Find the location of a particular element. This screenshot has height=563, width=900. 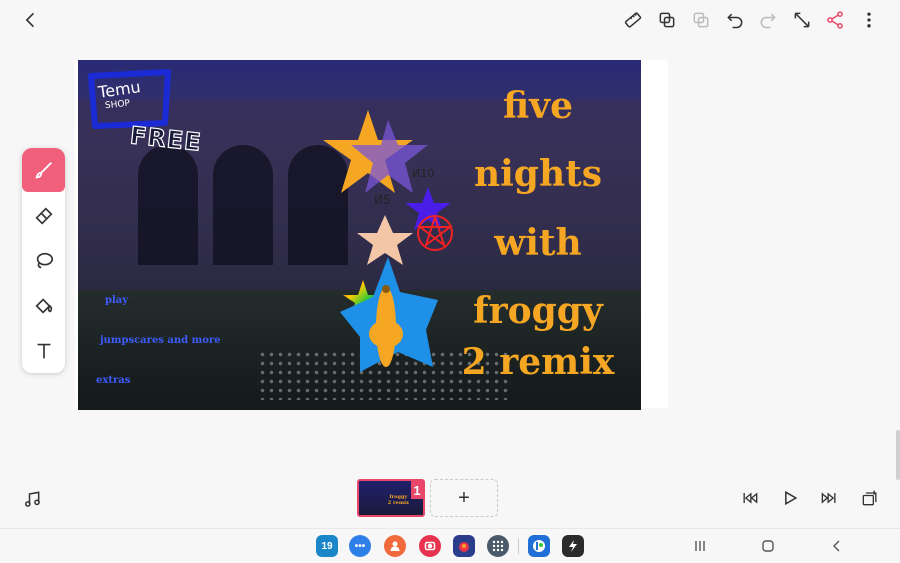

fill-tool is located at coordinates (43, 306).